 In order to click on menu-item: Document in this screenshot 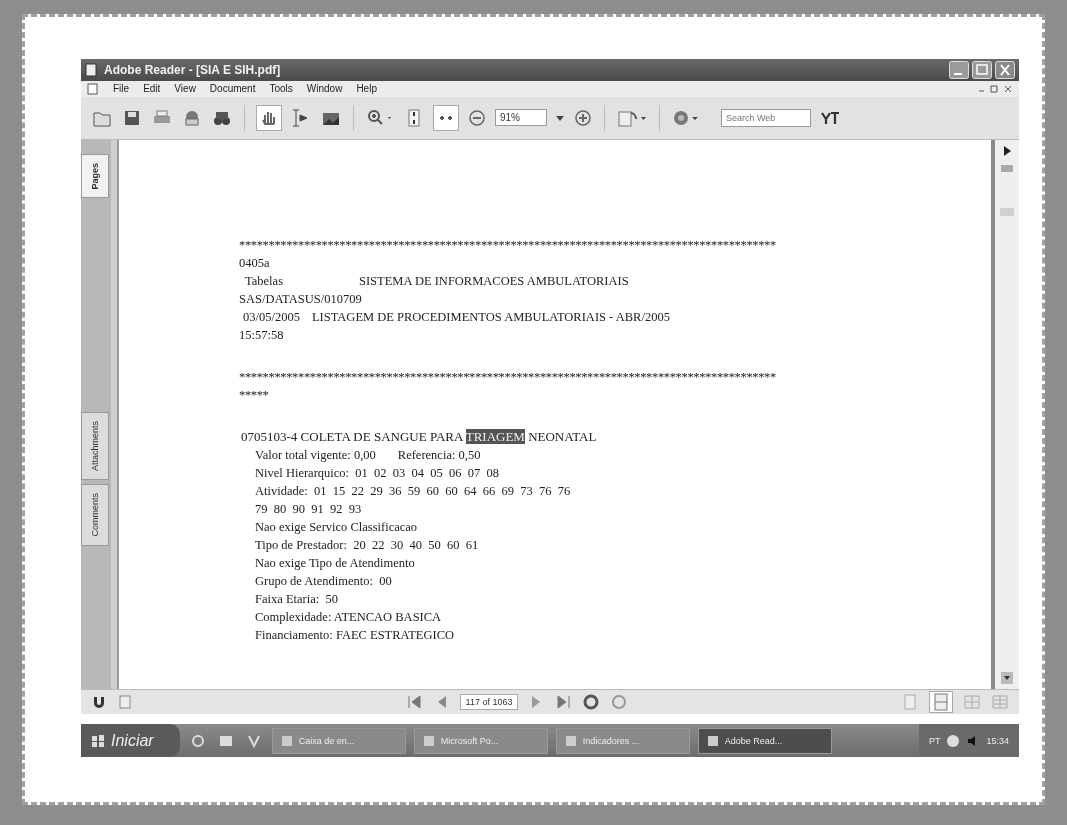, I will do `click(232, 89)`.